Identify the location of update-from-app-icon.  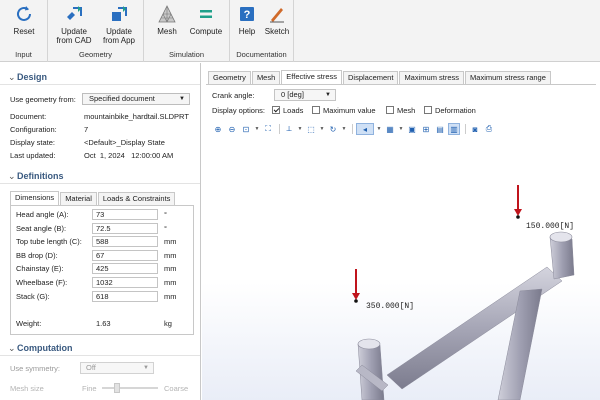
(119, 14).